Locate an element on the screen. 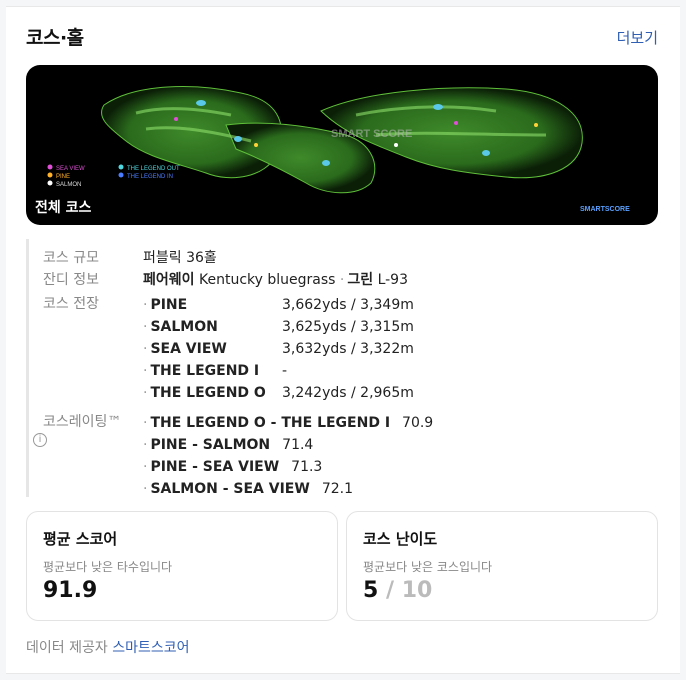 The image size is (686, 680). card-title: 코스·홀 is located at coordinates (55, 38).